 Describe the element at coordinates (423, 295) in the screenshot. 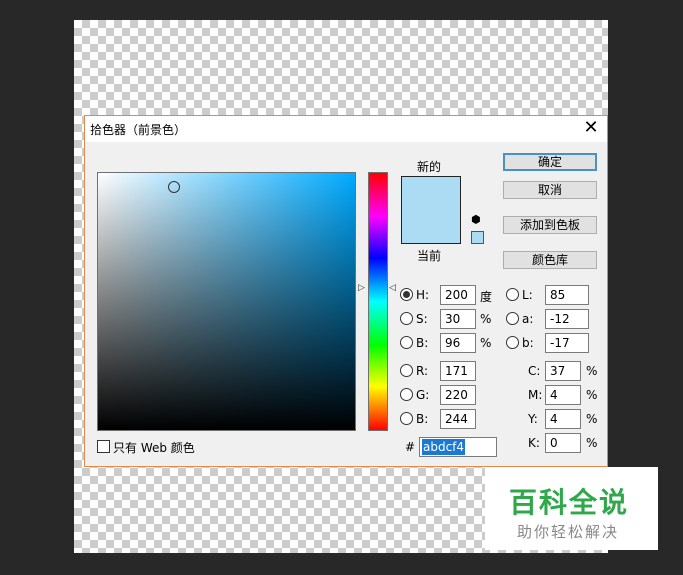

I see `h-label: H:` at that location.